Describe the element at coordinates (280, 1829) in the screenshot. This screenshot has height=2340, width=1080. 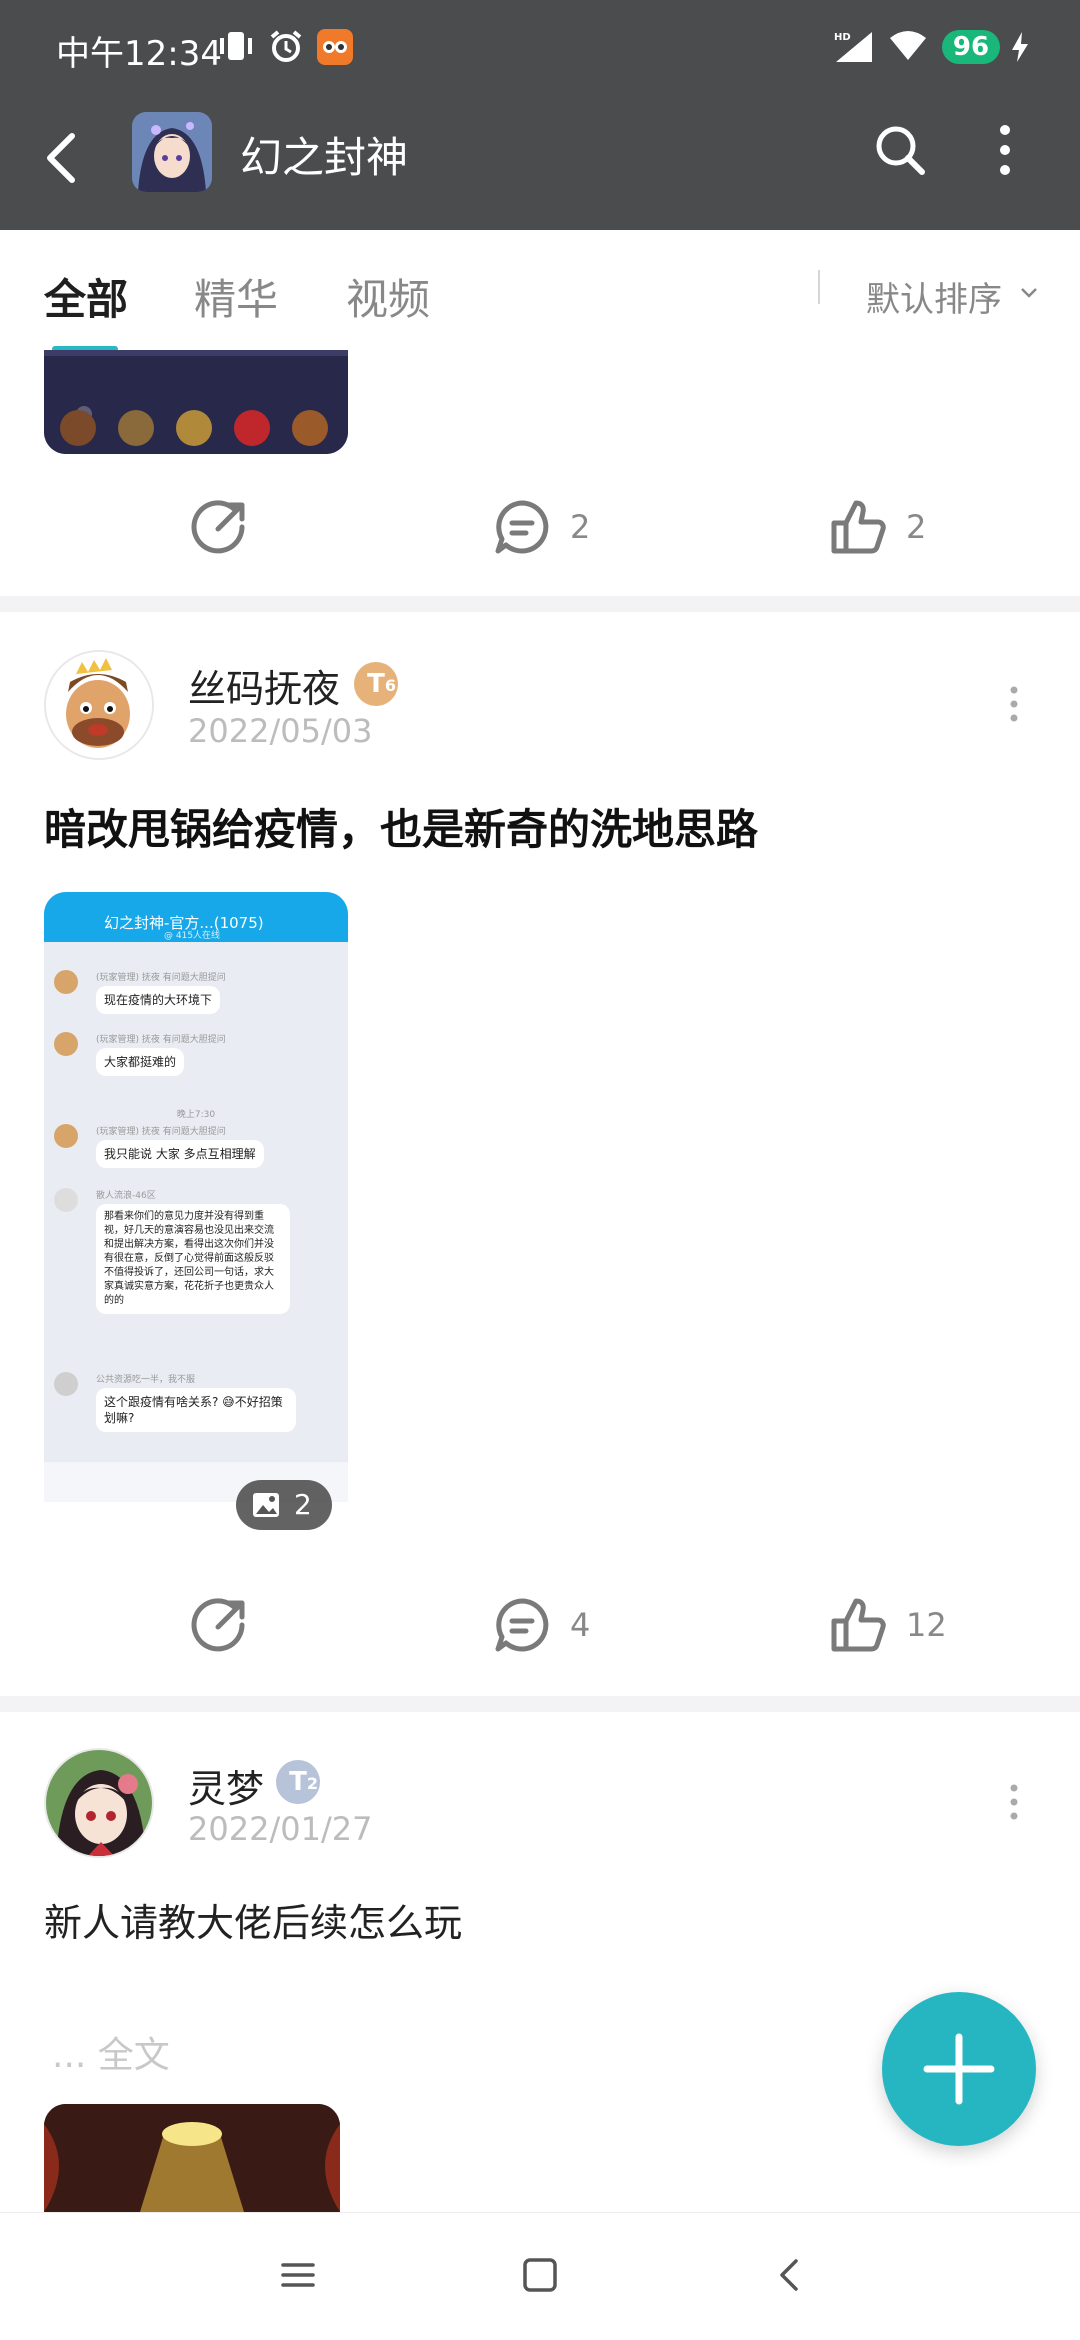
I see `post-date: 2022/01/27` at that location.